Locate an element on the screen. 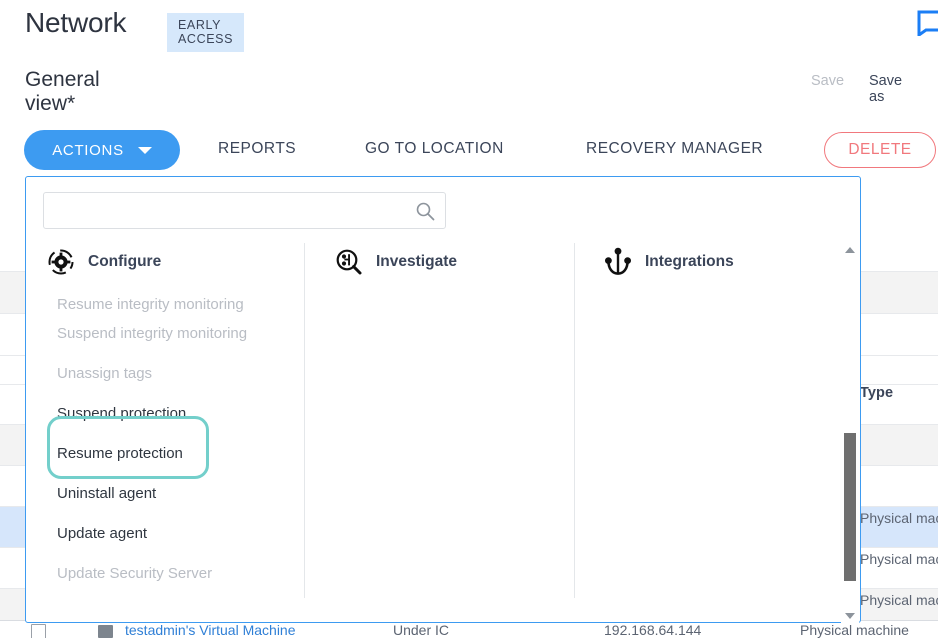 This screenshot has width=938, height=638. tab-go-to-location: GO TO LOCATION is located at coordinates (434, 149).